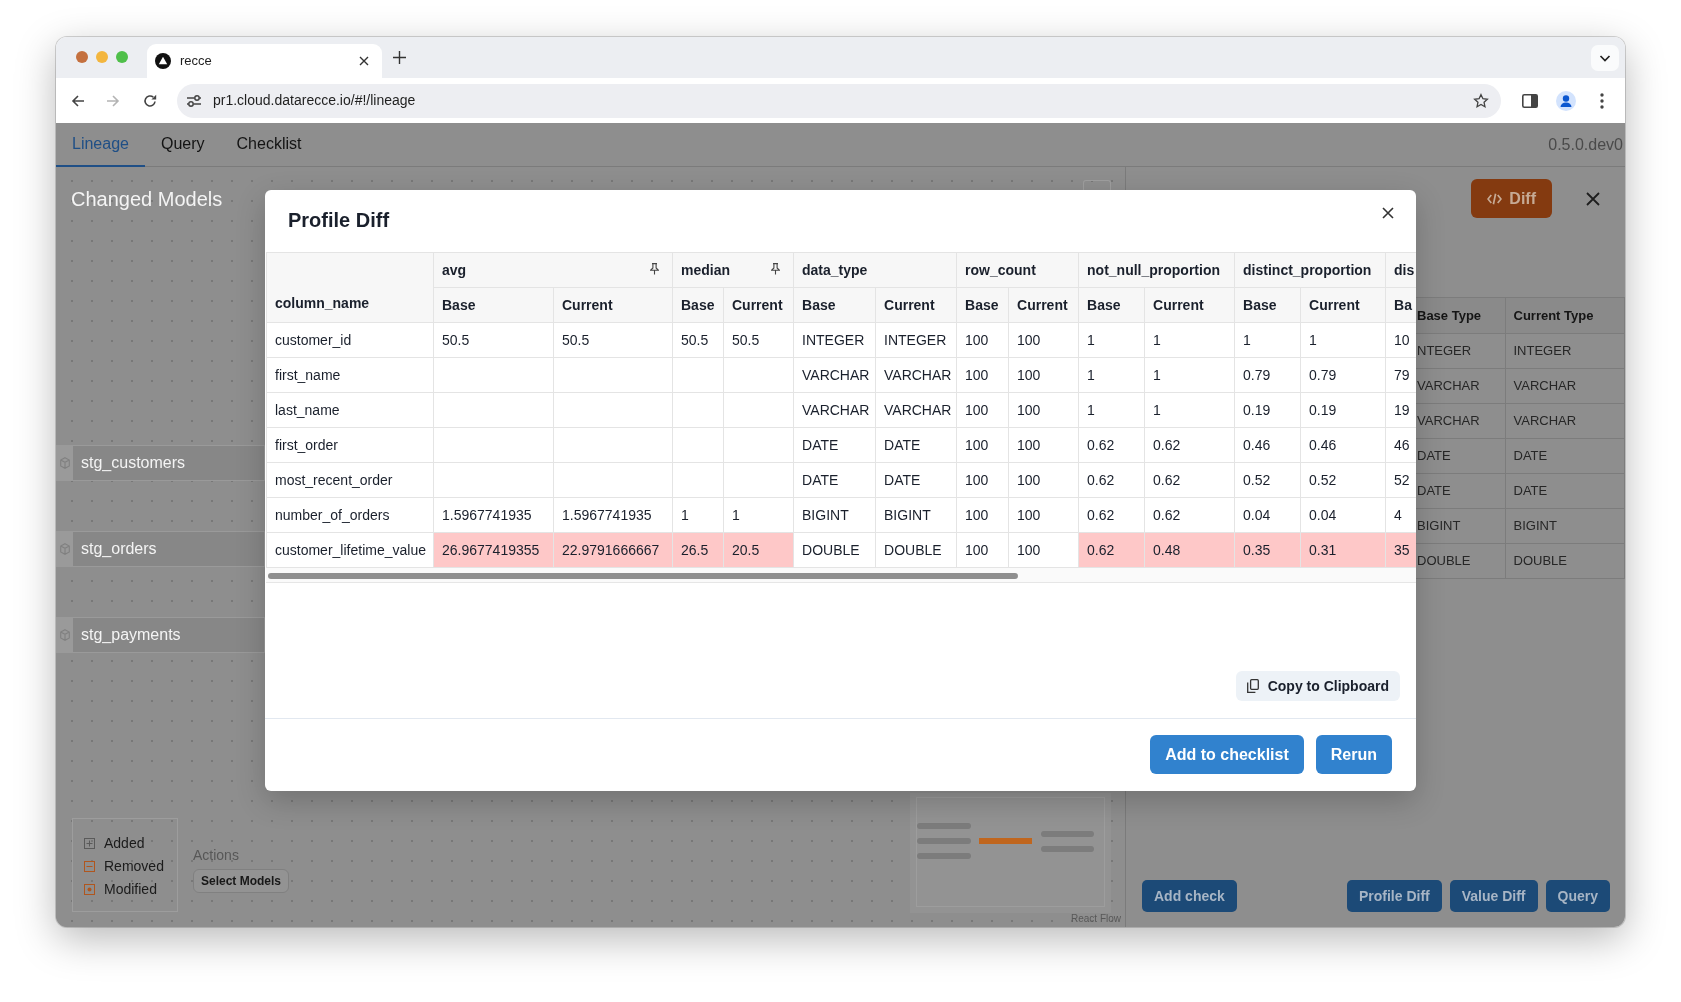  Describe the element at coordinates (733, 270) in the screenshot. I see `column-header: median` at that location.